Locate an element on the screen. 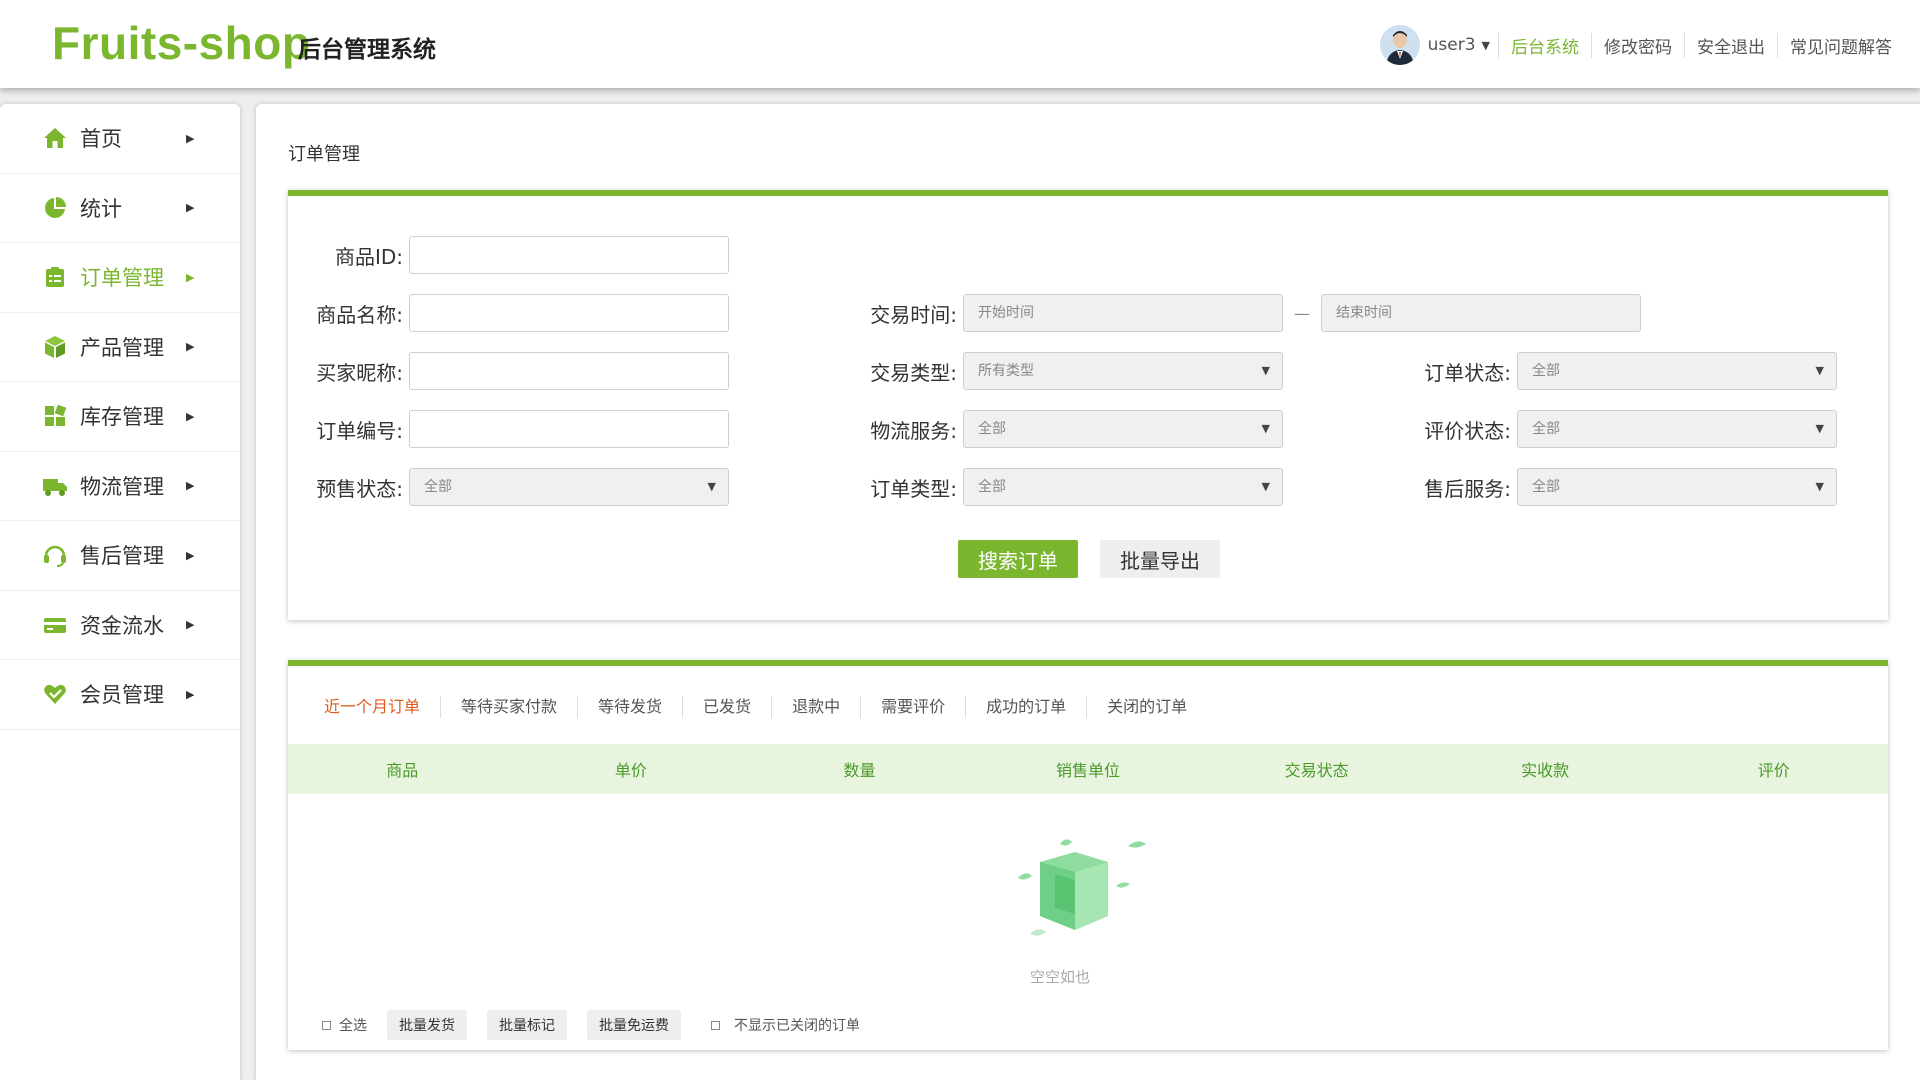 This screenshot has width=1920, height=1080. order-status-select: 全部 ▼ is located at coordinates (1677, 371).